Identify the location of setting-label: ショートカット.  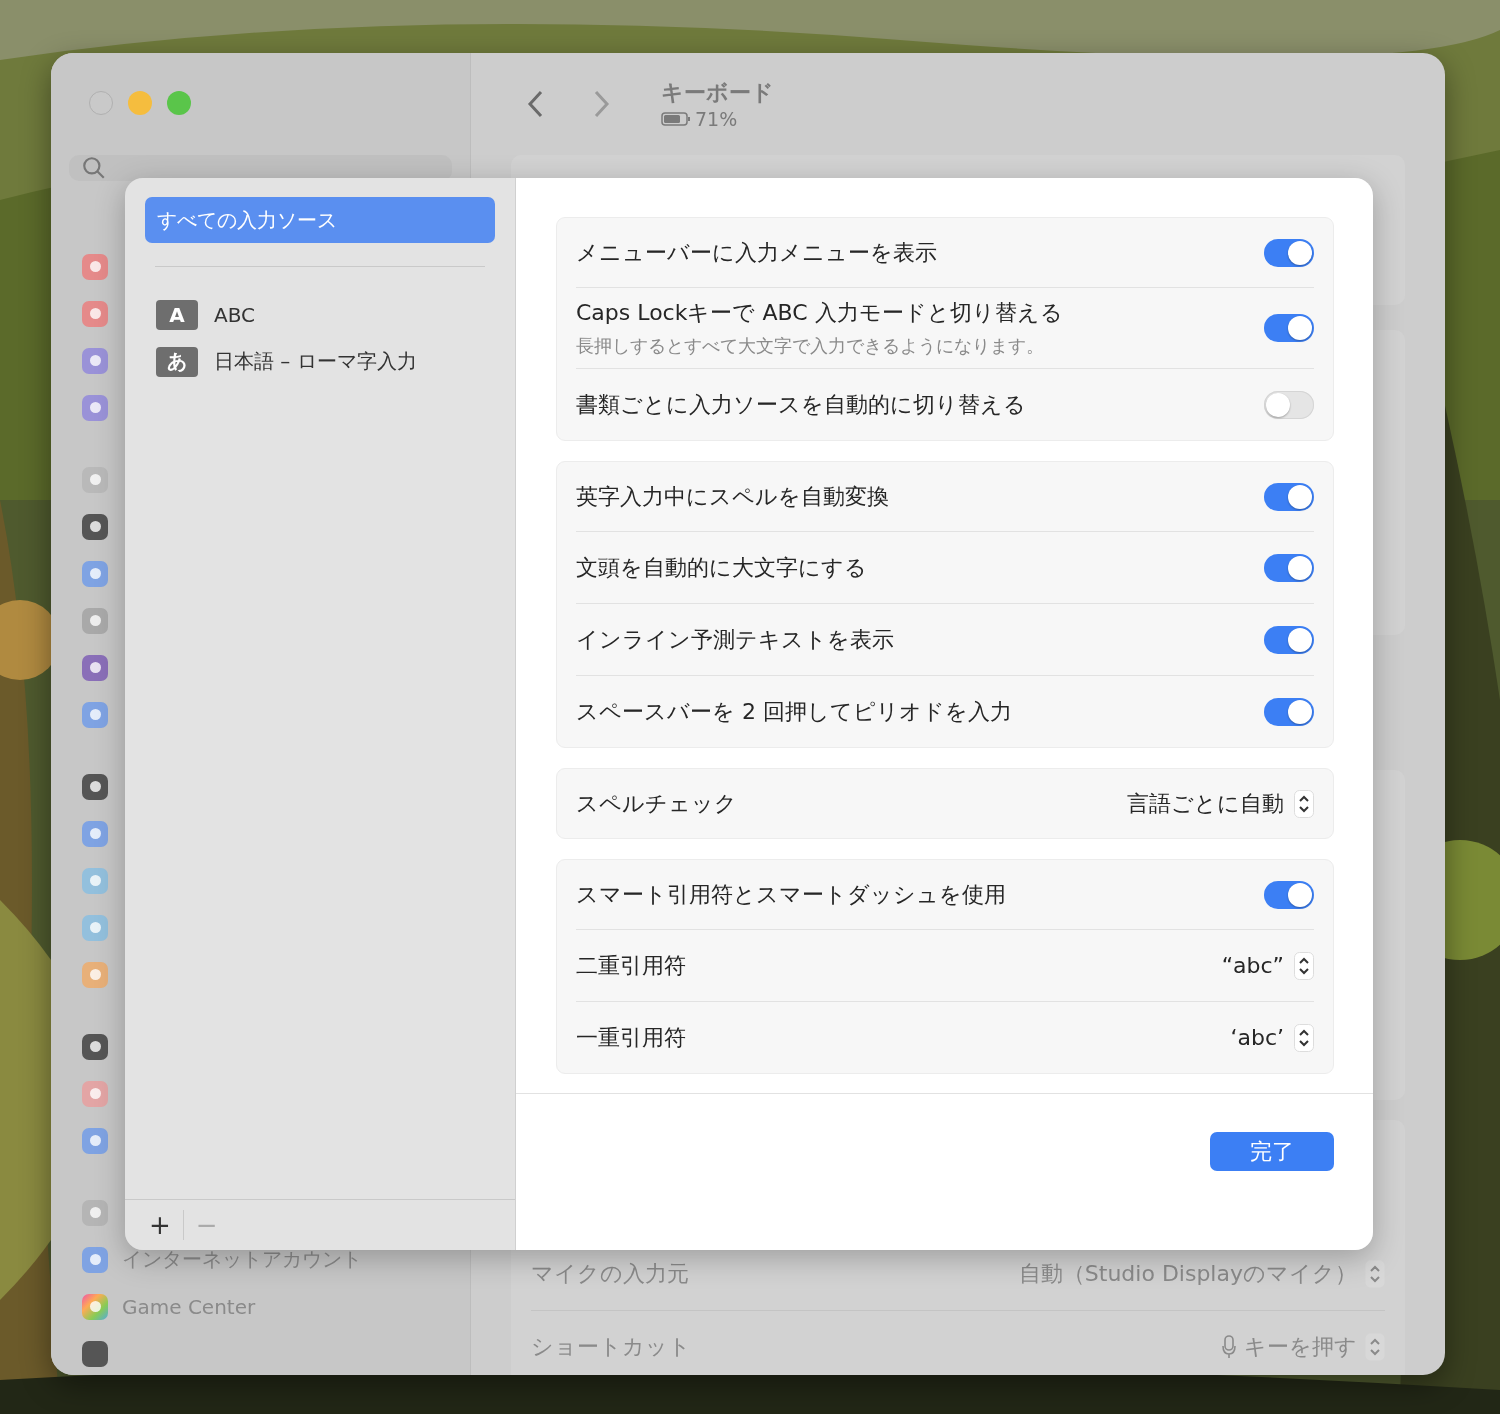
(611, 1347).